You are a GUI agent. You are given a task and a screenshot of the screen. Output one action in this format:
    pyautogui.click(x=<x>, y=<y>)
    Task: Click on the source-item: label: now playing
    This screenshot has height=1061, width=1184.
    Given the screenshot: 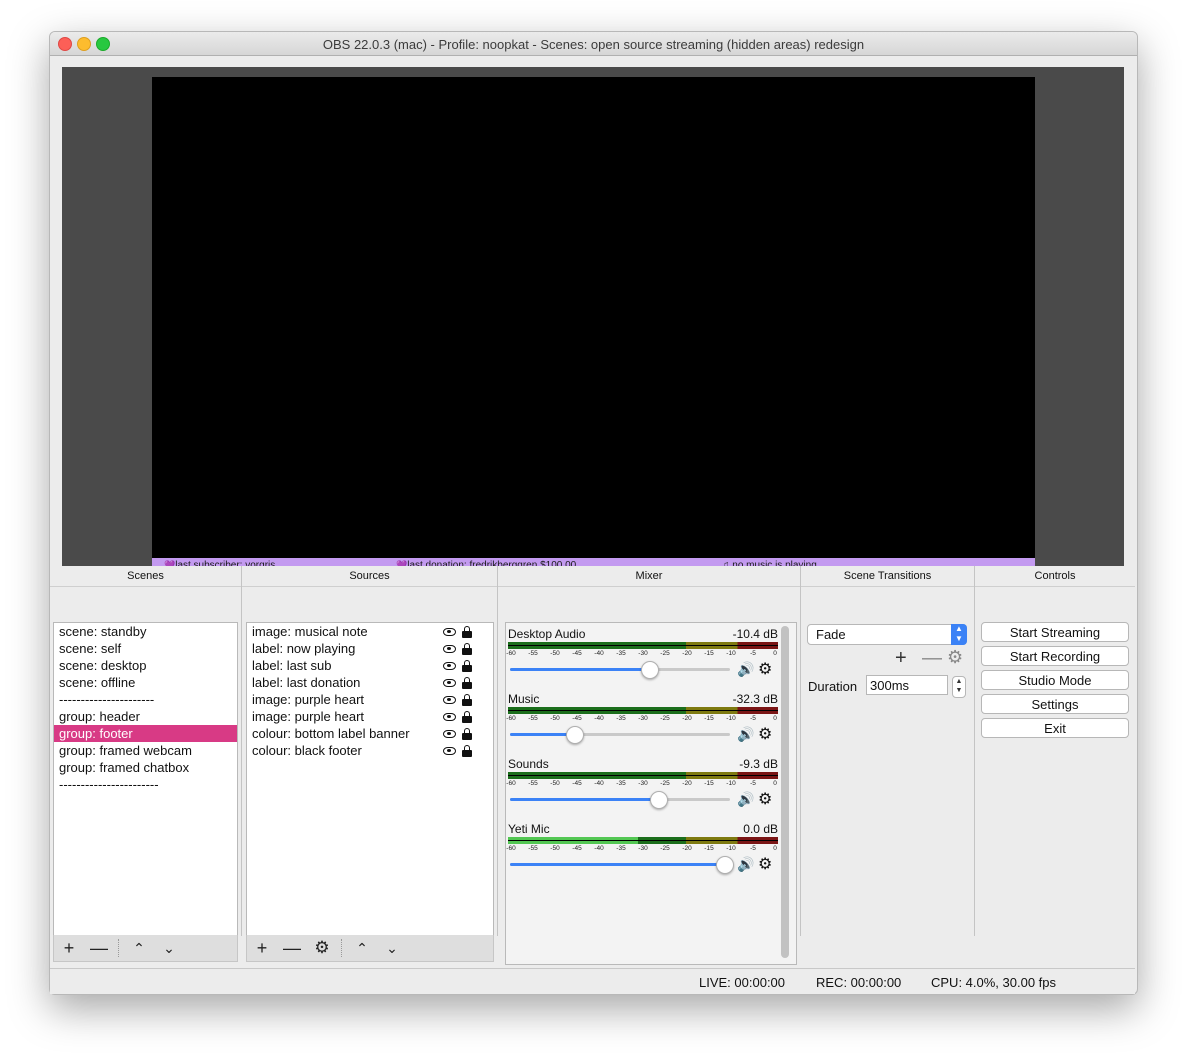 What is the action you would take?
    pyautogui.click(x=370, y=648)
    